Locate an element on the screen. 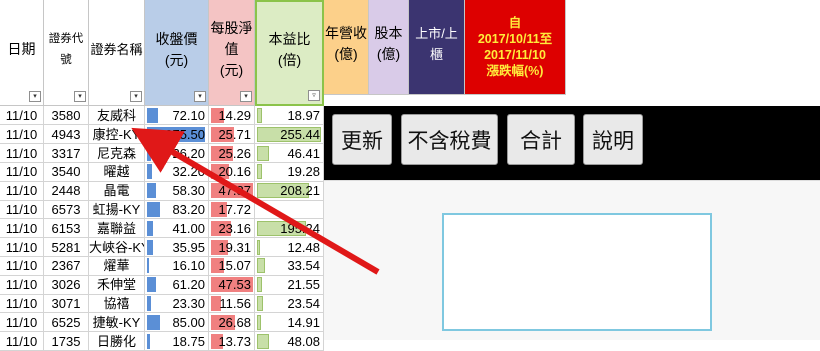 This screenshot has width=820, height=351. cell-code: 3071 is located at coordinates (66, 304).